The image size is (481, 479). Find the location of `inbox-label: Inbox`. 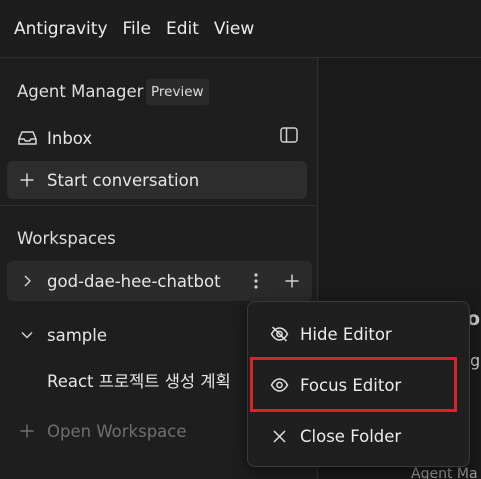

inbox-label: Inbox is located at coordinates (70, 138).